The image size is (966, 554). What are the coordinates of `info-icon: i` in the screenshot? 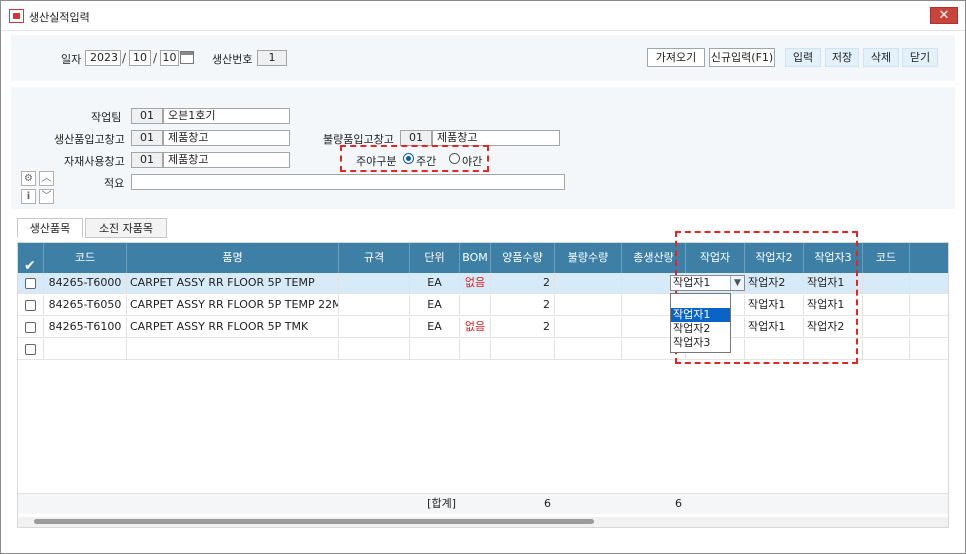 It's located at (28, 196).